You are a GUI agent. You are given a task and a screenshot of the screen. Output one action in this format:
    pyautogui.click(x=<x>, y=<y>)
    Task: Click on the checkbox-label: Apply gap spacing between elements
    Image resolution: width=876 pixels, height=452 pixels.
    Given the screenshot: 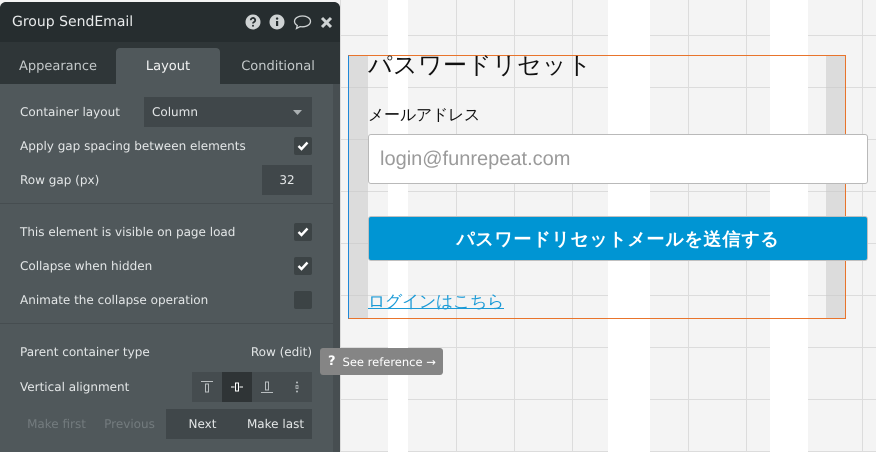 What is the action you would take?
    pyautogui.click(x=133, y=146)
    